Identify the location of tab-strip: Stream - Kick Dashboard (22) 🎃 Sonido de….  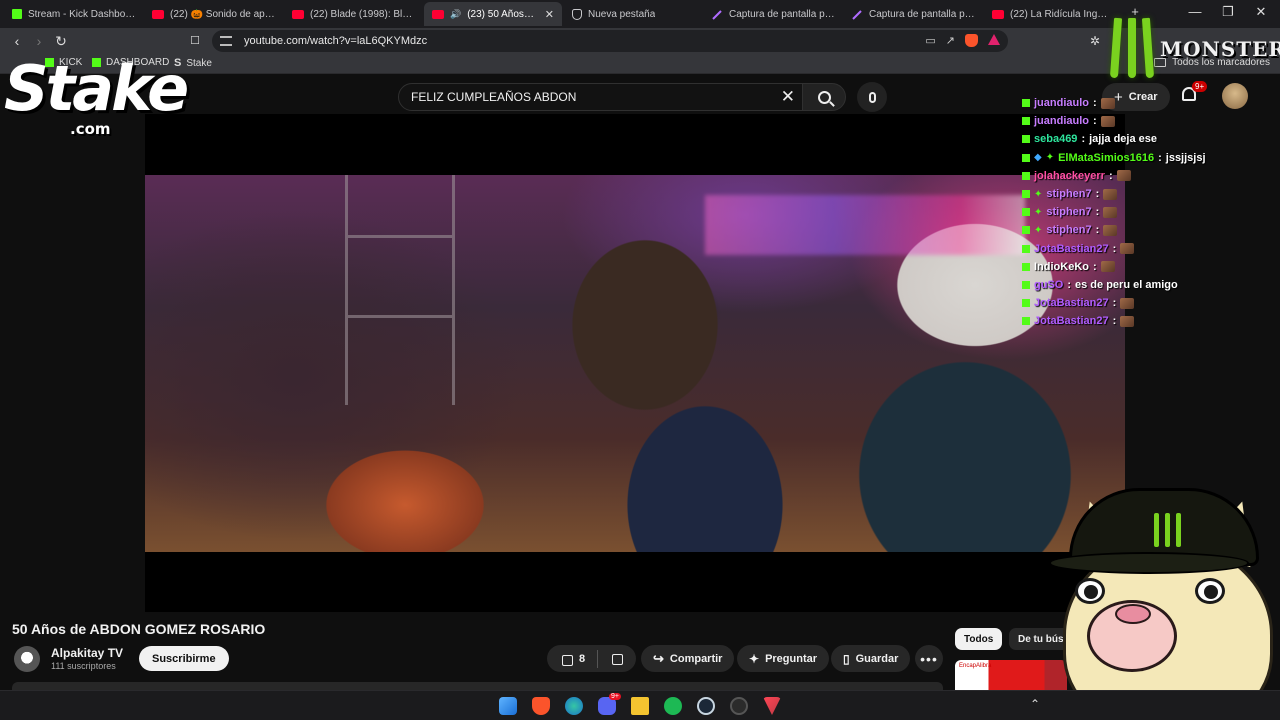
(640, 14).